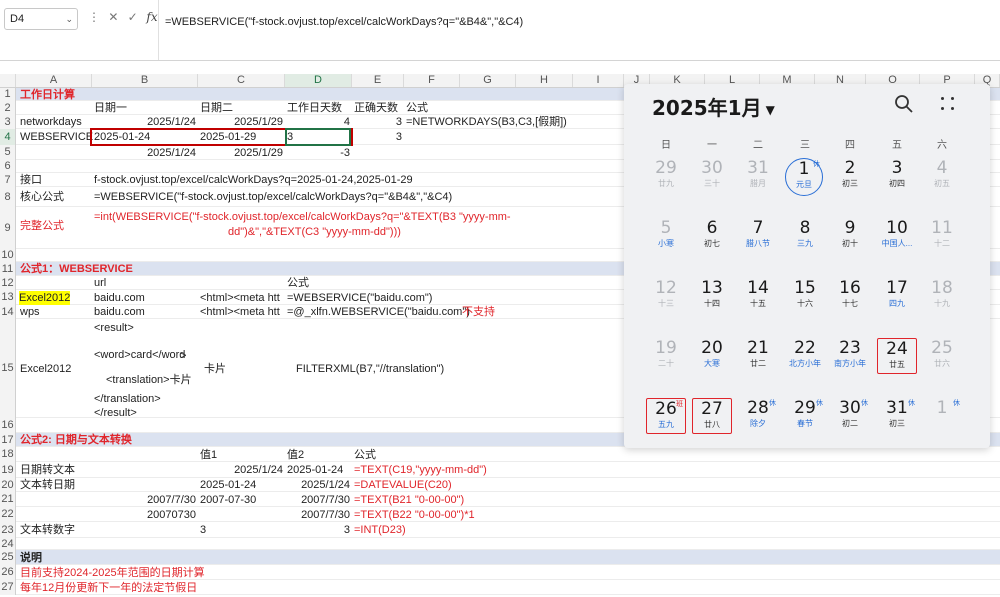 The image size is (1000, 597). I want to click on calendar-day: 18 十九, so click(942, 296).